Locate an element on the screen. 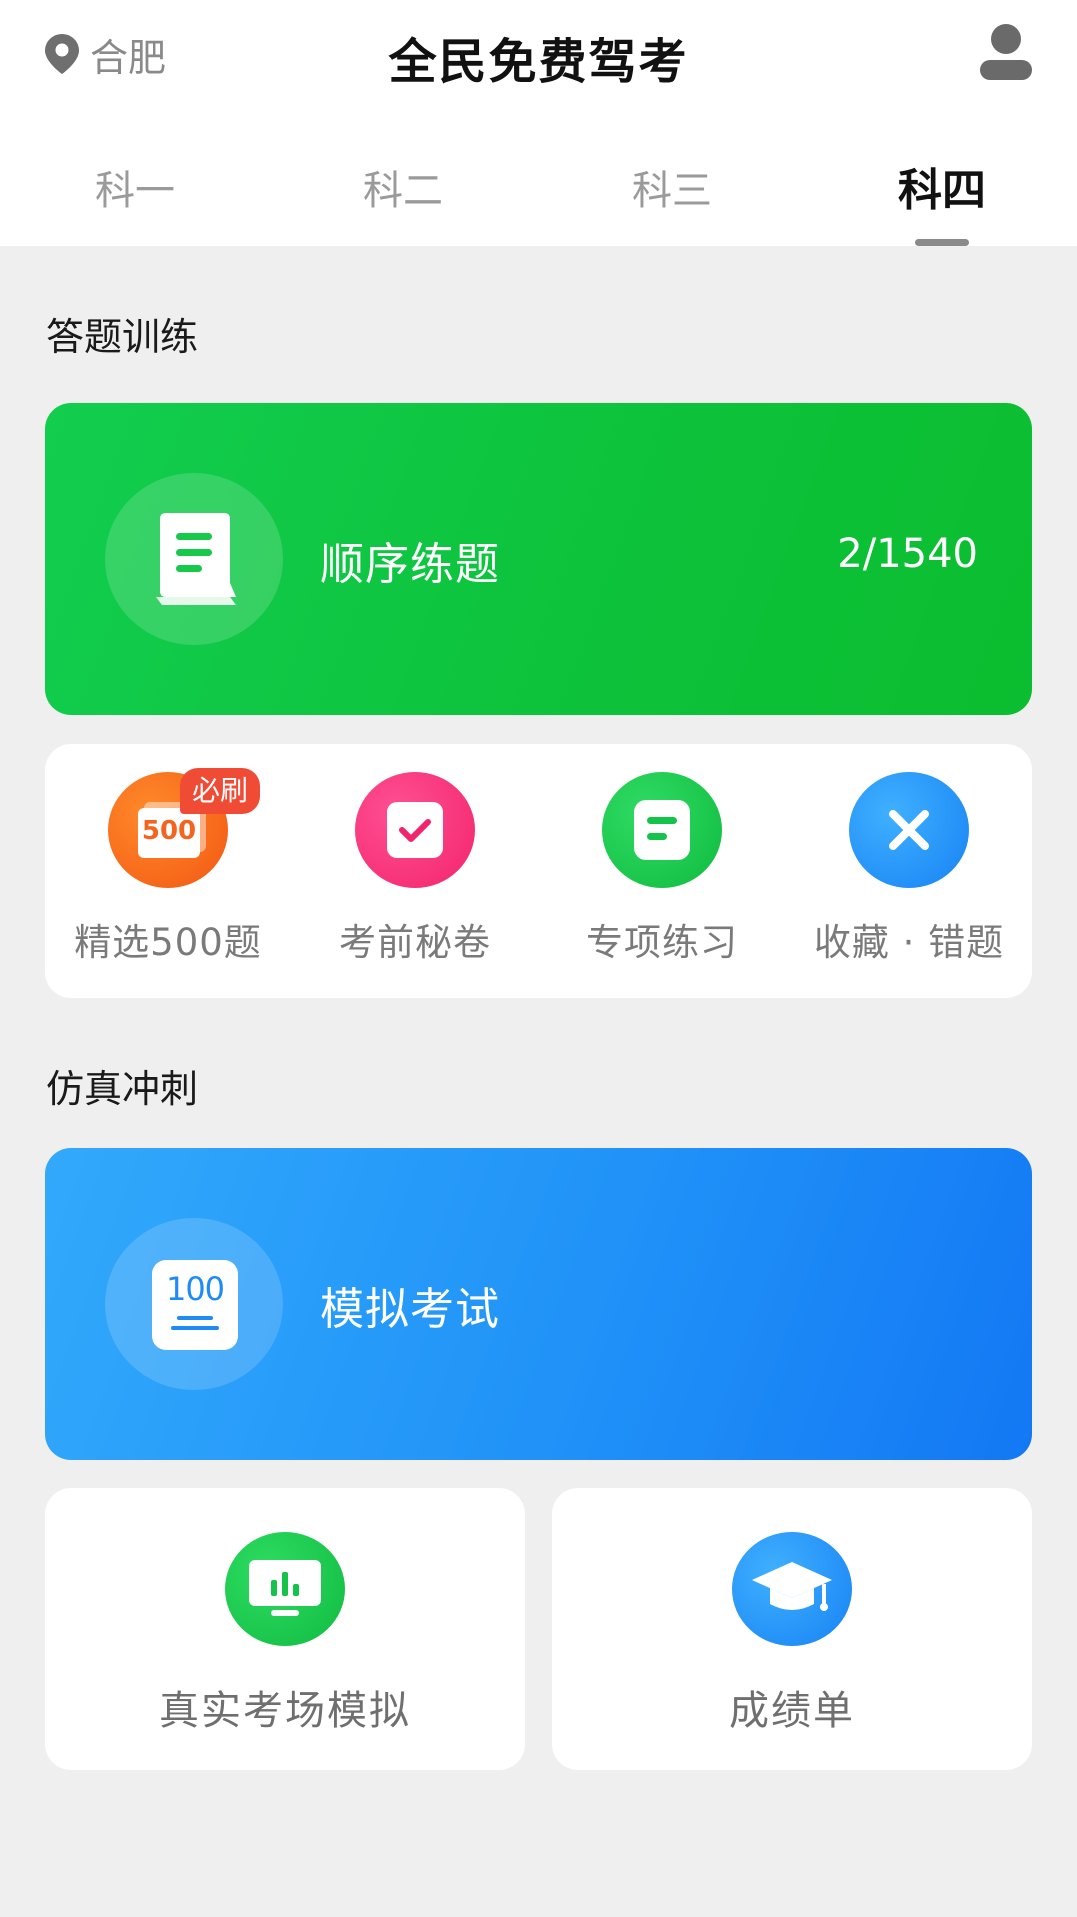  mock-exam-banner: 100 模拟考试 is located at coordinates (538, 1304).